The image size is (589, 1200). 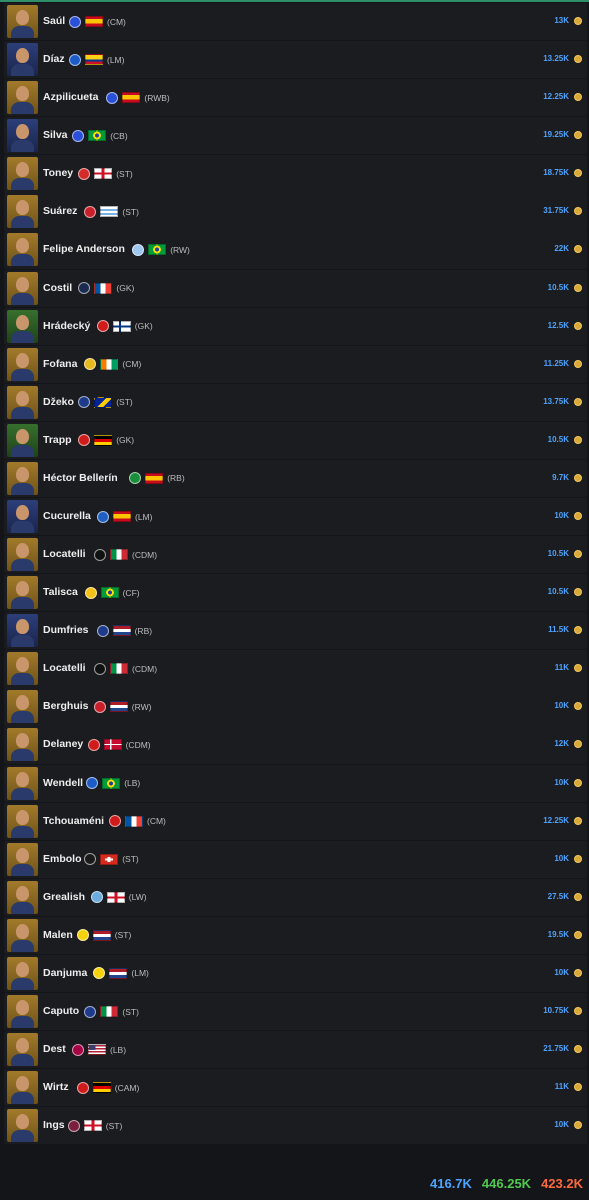 I want to click on player-name: Delaney, so click(x=63, y=744).